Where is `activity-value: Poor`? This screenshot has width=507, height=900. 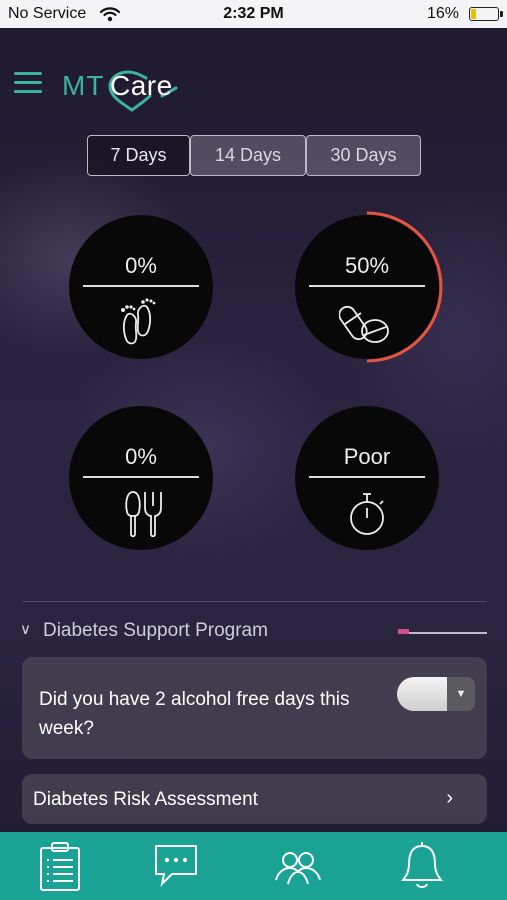 activity-value: Poor is located at coordinates (367, 456).